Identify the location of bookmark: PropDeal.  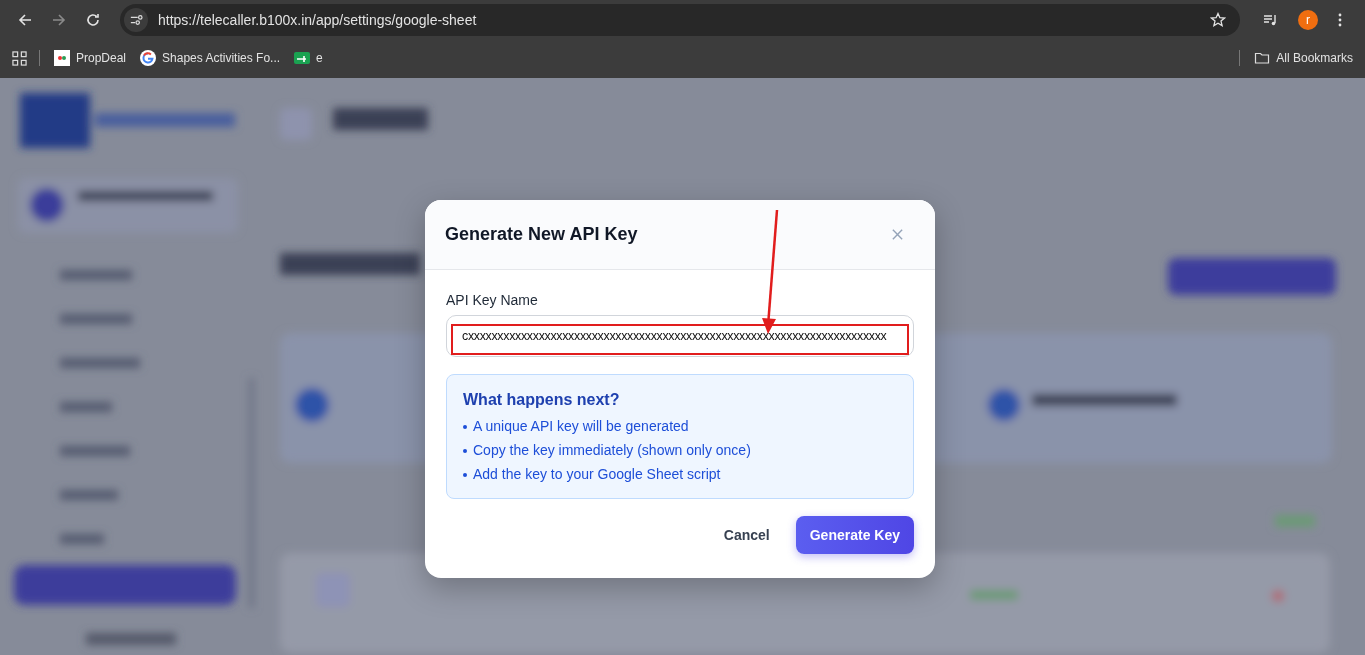
(90, 58).